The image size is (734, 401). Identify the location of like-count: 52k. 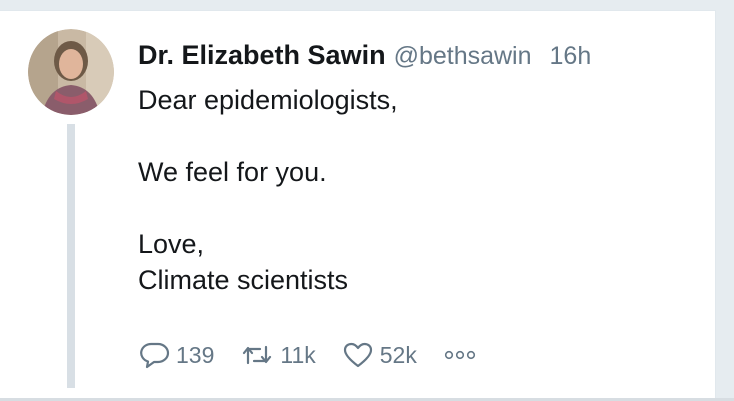
(398, 354).